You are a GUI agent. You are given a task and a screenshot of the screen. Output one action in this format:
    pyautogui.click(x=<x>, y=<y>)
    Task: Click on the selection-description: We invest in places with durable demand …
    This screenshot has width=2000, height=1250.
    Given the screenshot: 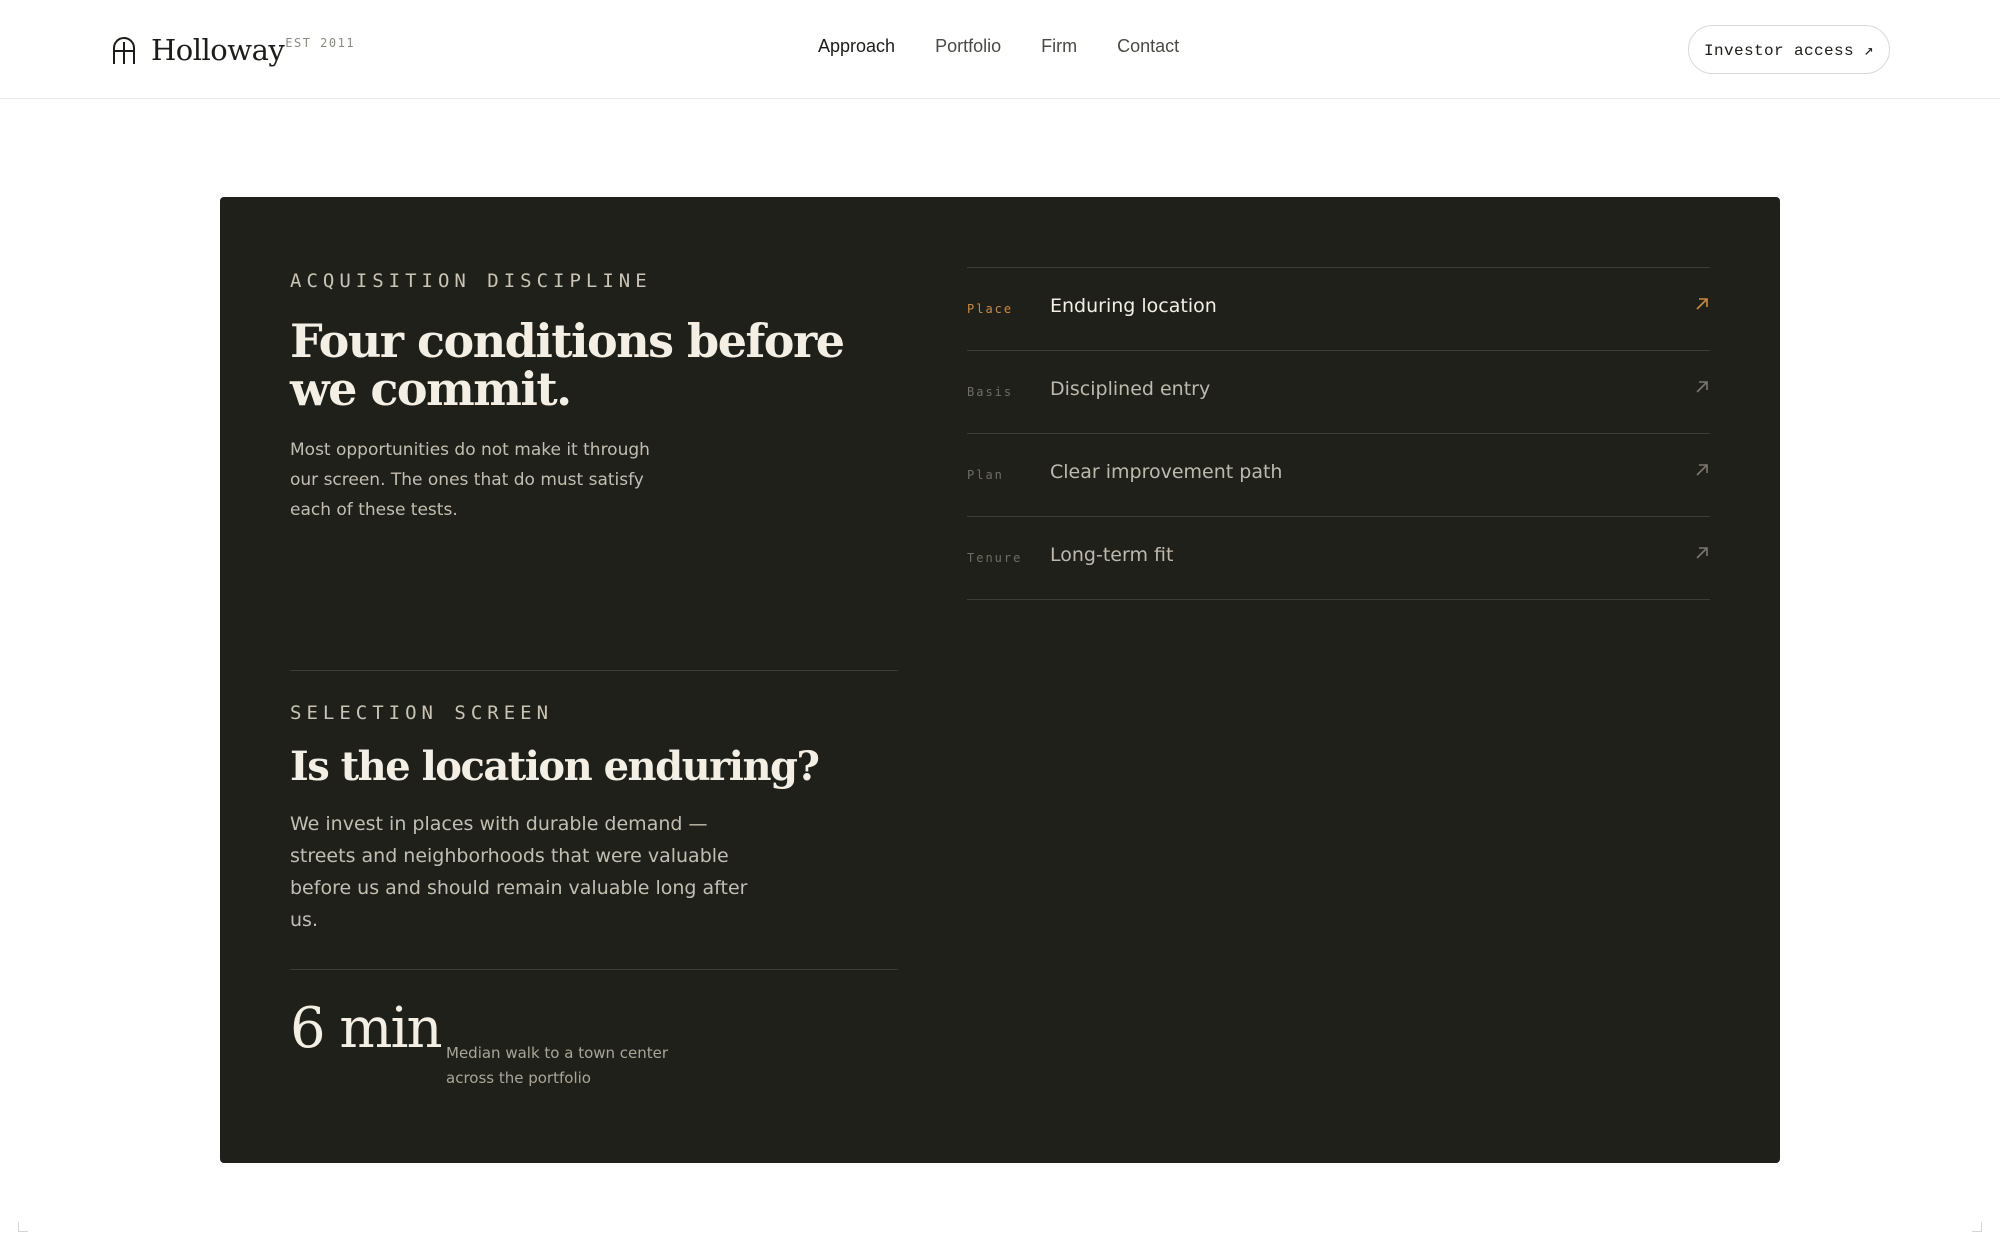 What is the action you would take?
    pyautogui.click(x=519, y=872)
    